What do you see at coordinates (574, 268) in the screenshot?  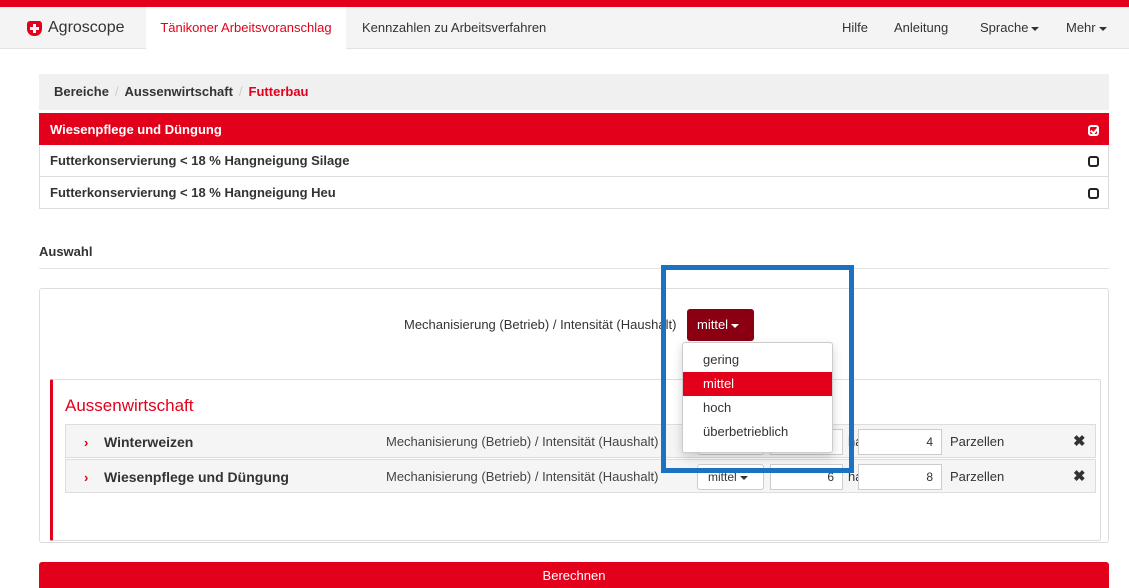 I see `divider` at bounding box center [574, 268].